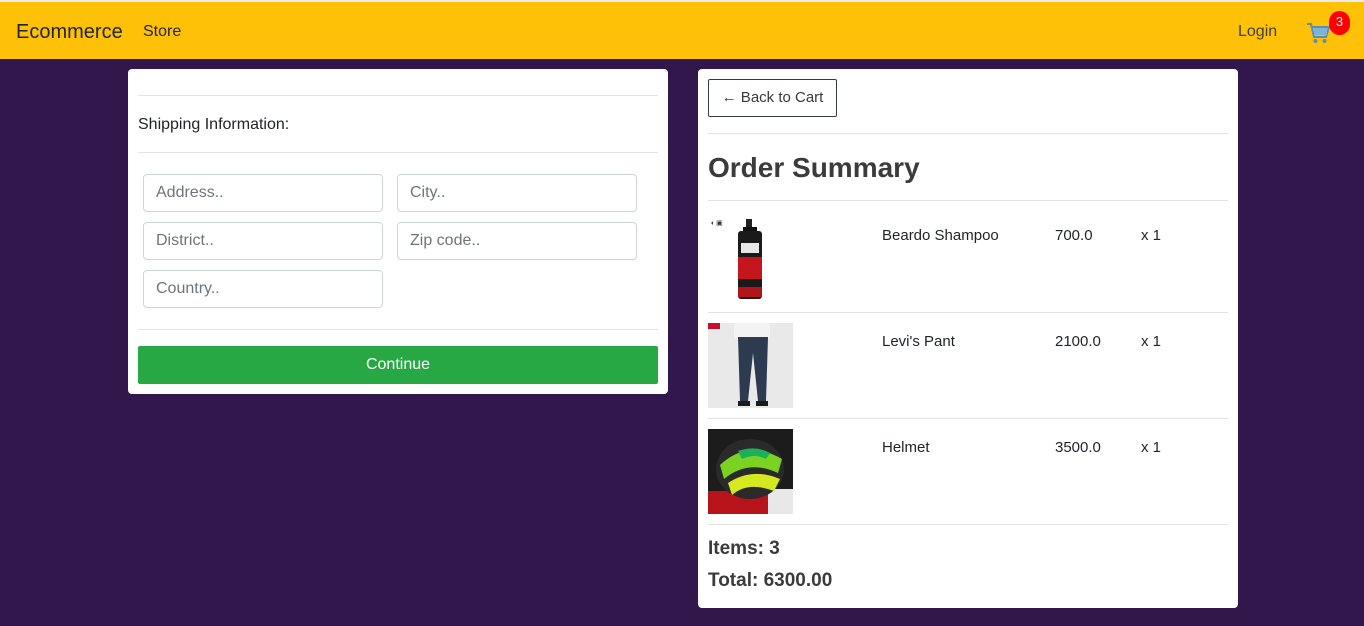 This screenshot has height=626, width=1364. Describe the element at coordinates (517, 193) in the screenshot. I see `city-field` at that location.